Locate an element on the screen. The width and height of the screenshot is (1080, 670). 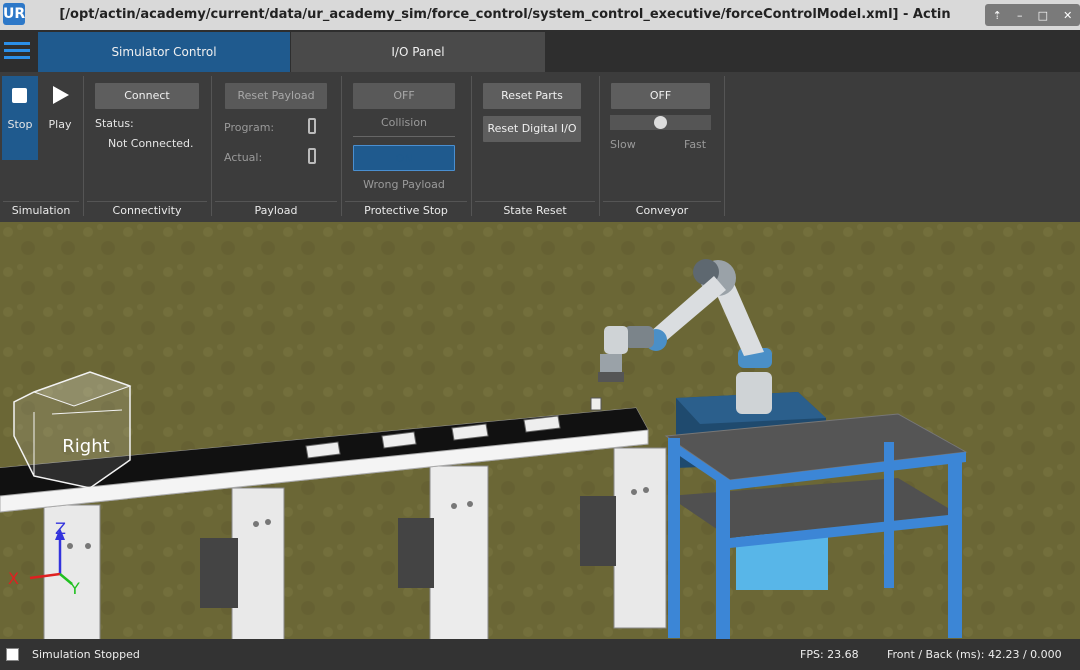
pin-icon: ⇡ is located at coordinates (997, 15).